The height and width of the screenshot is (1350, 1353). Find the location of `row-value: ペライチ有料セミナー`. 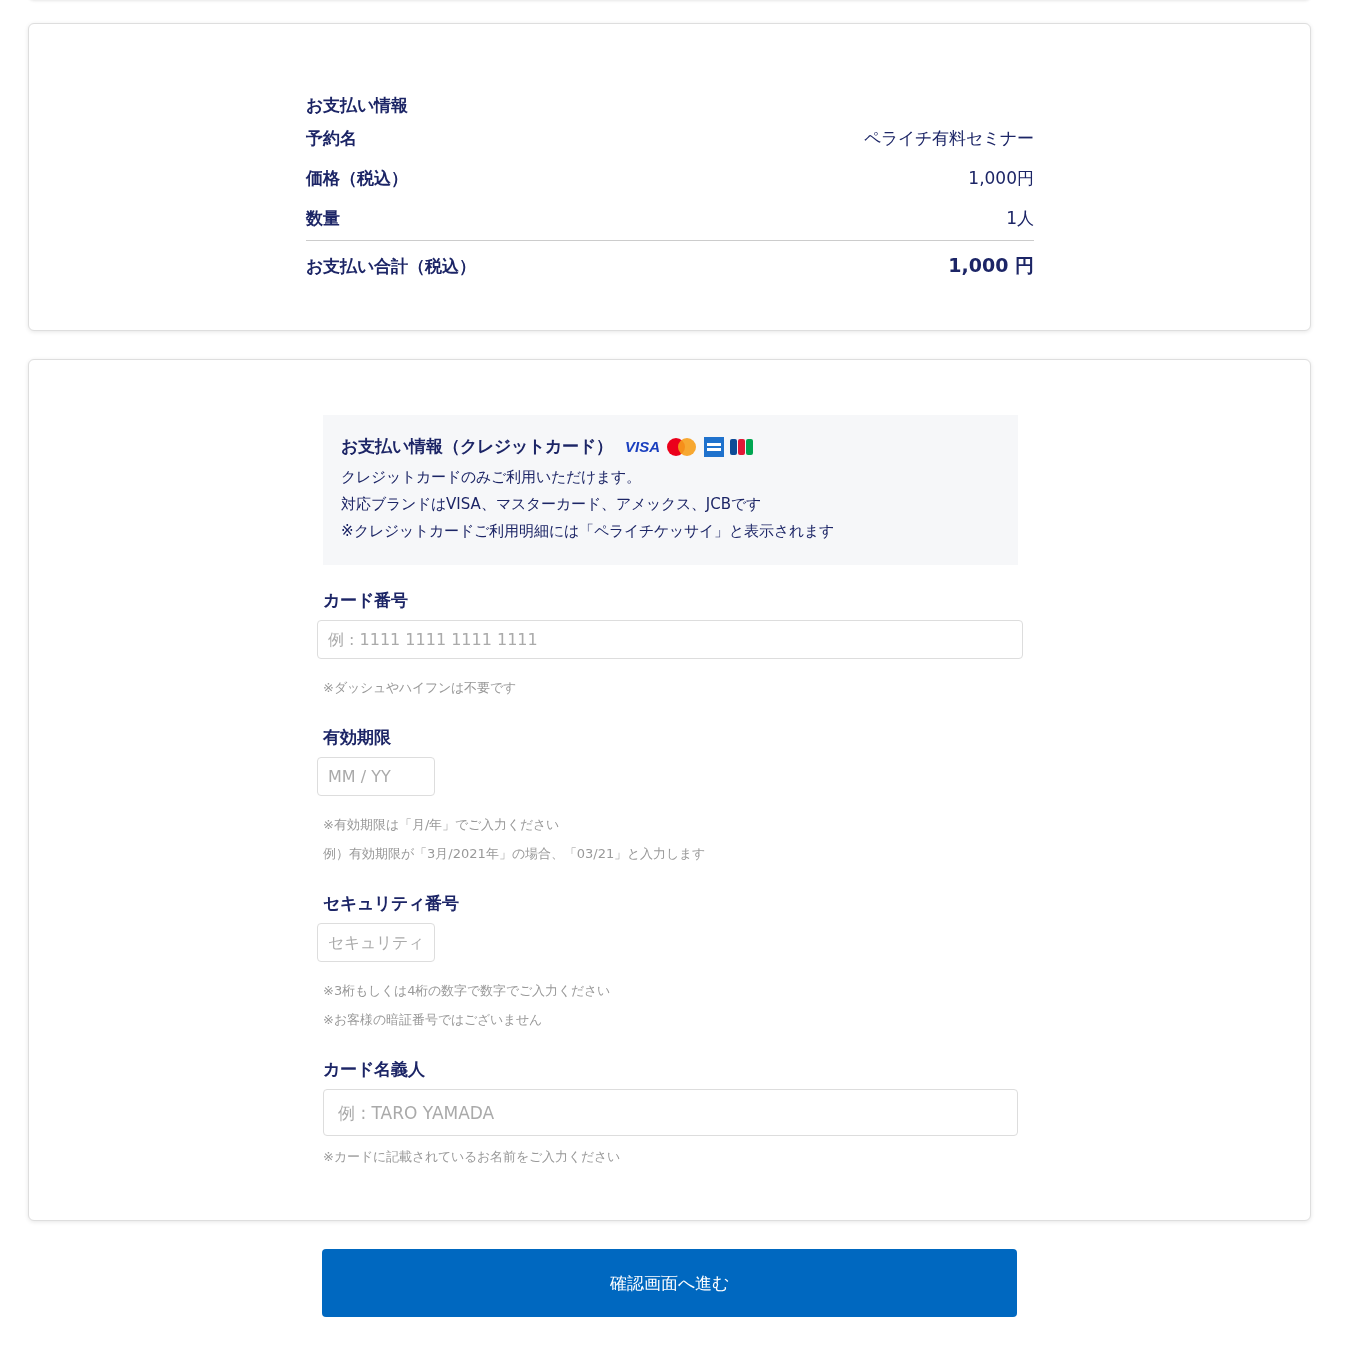

row-value: ペライチ有料セミナー is located at coordinates (949, 138).